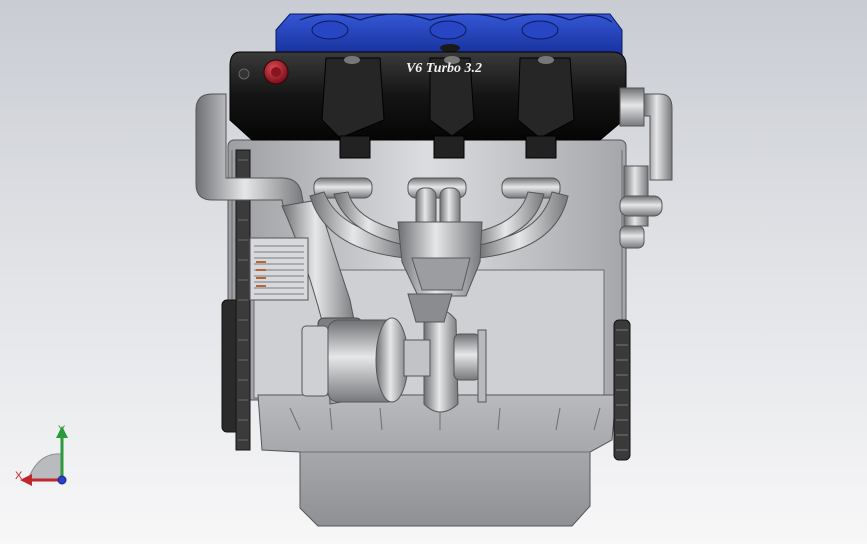  I want to click on x-axis-label: X, so click(19, 476).